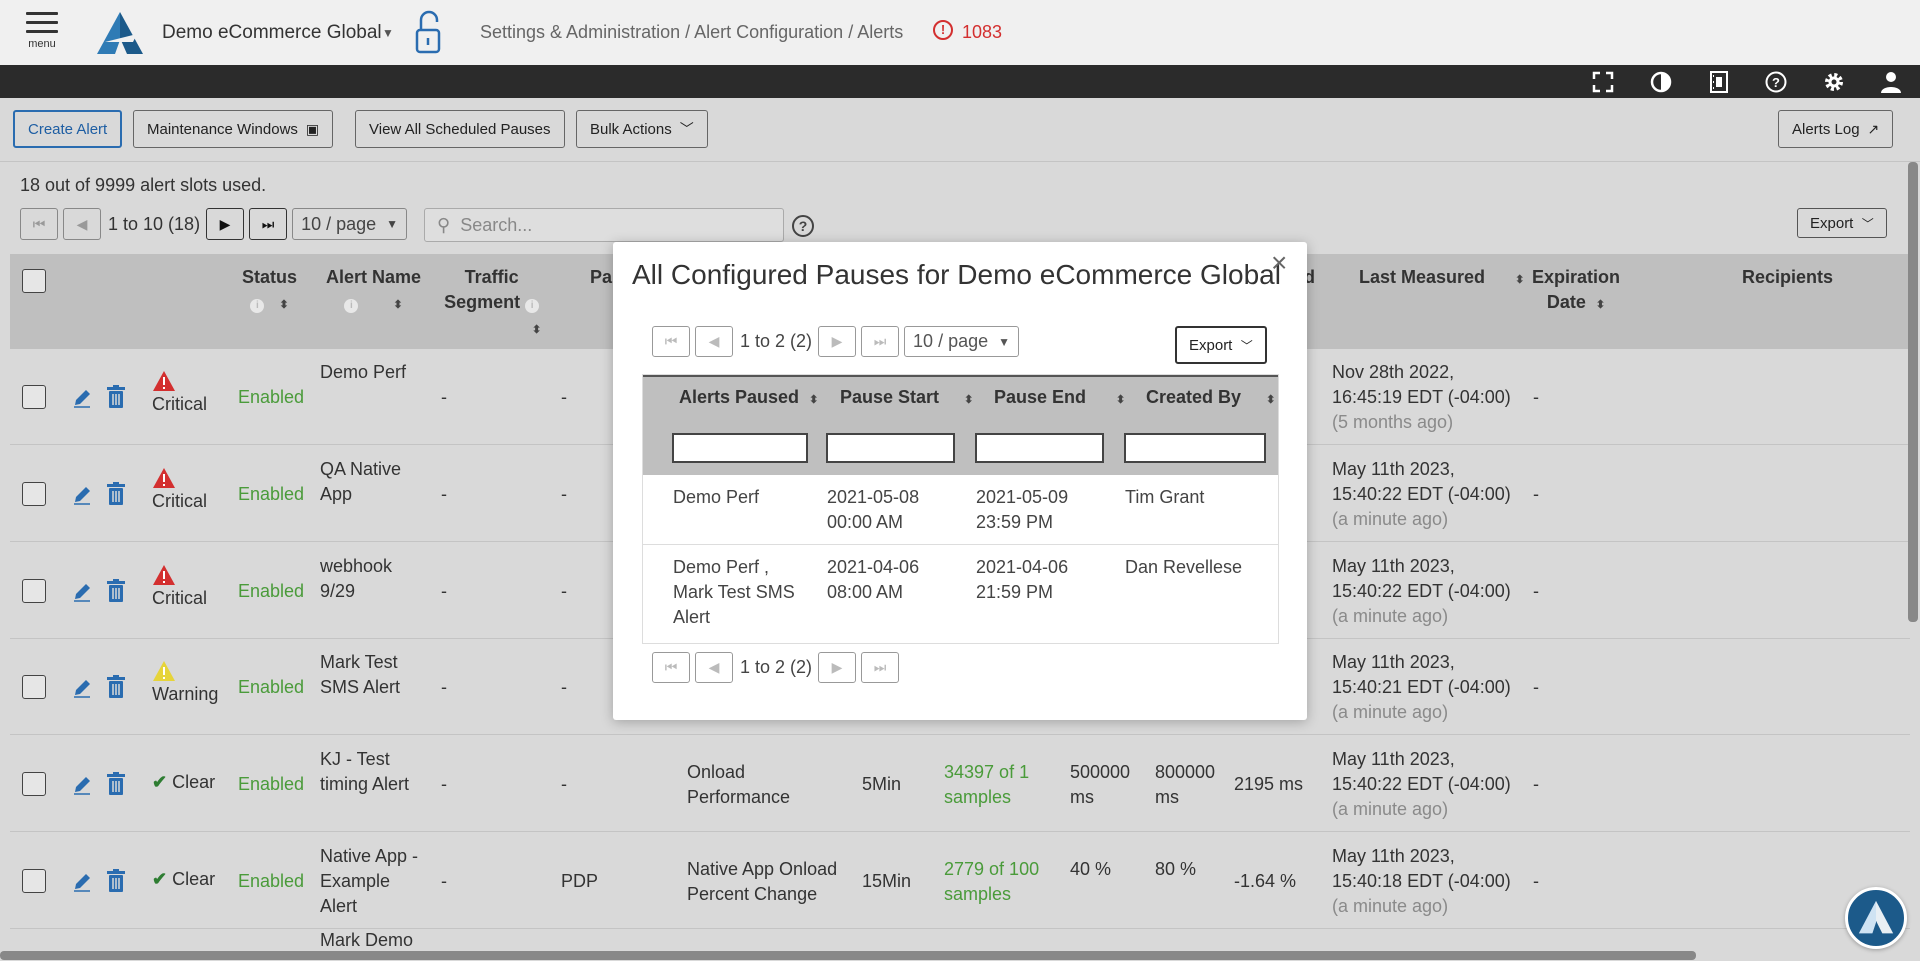 Image resolution: width=1920 pixels, height=961 pixels. Describe the element at coordinates (1441, 279) in the screenshot. I see `column-last-measured: Last Measured ⬍` at that location.